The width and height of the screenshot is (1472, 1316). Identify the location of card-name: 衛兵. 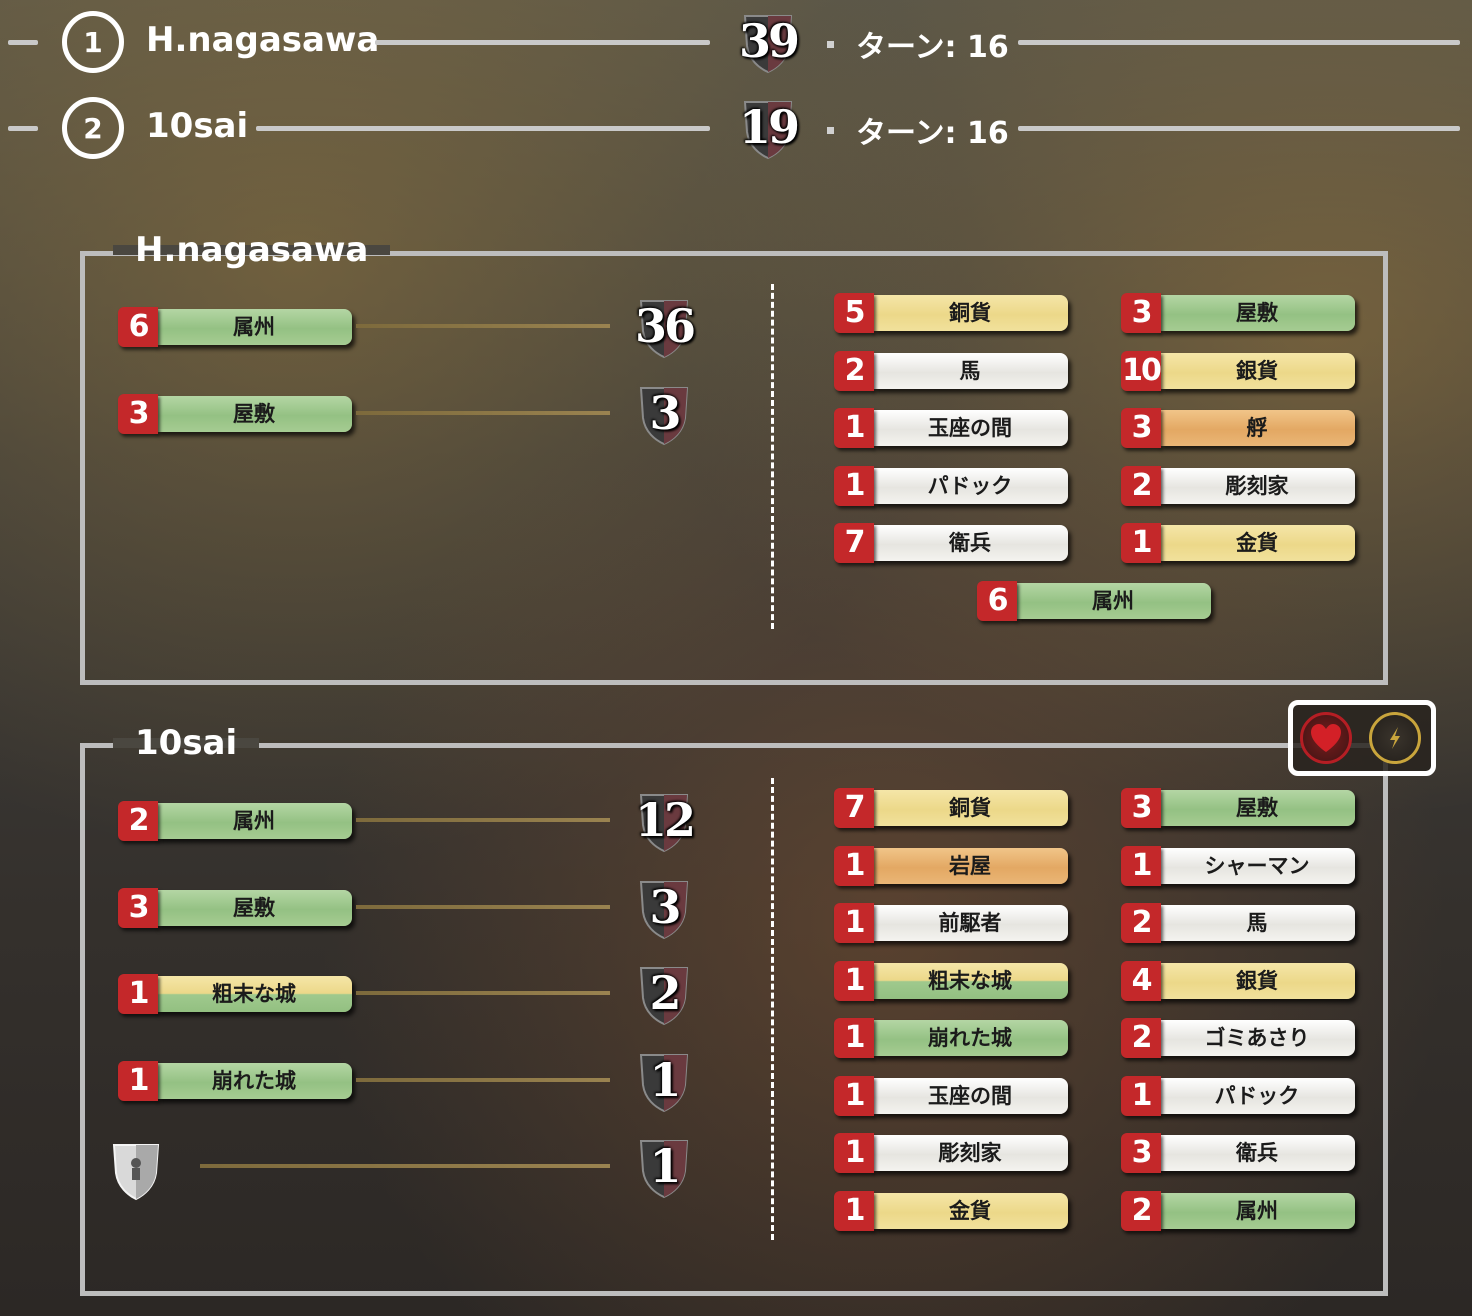
(1257, 1153).